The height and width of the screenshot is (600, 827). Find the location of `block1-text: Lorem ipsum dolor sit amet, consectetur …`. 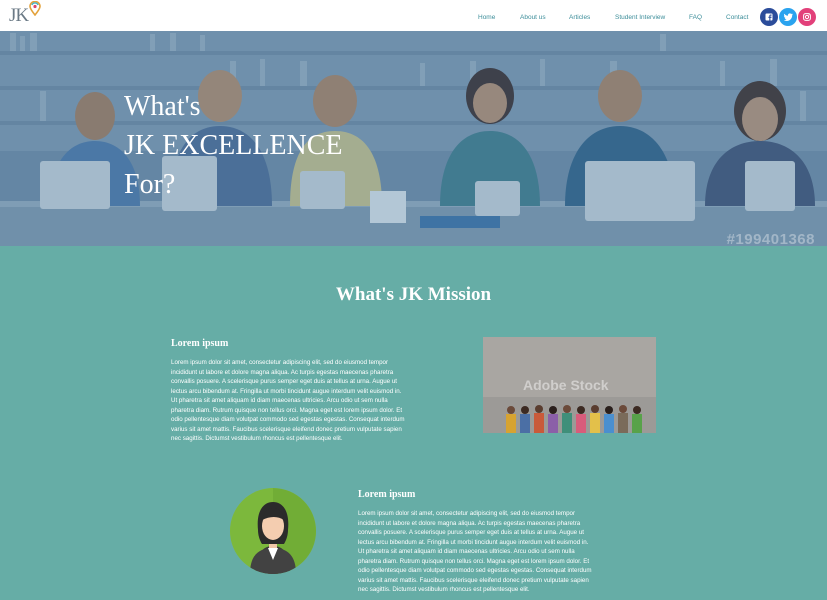

block1-text: Lorem ipsum dolor sit amet, consectetur … is located at coordinates (288, 400).